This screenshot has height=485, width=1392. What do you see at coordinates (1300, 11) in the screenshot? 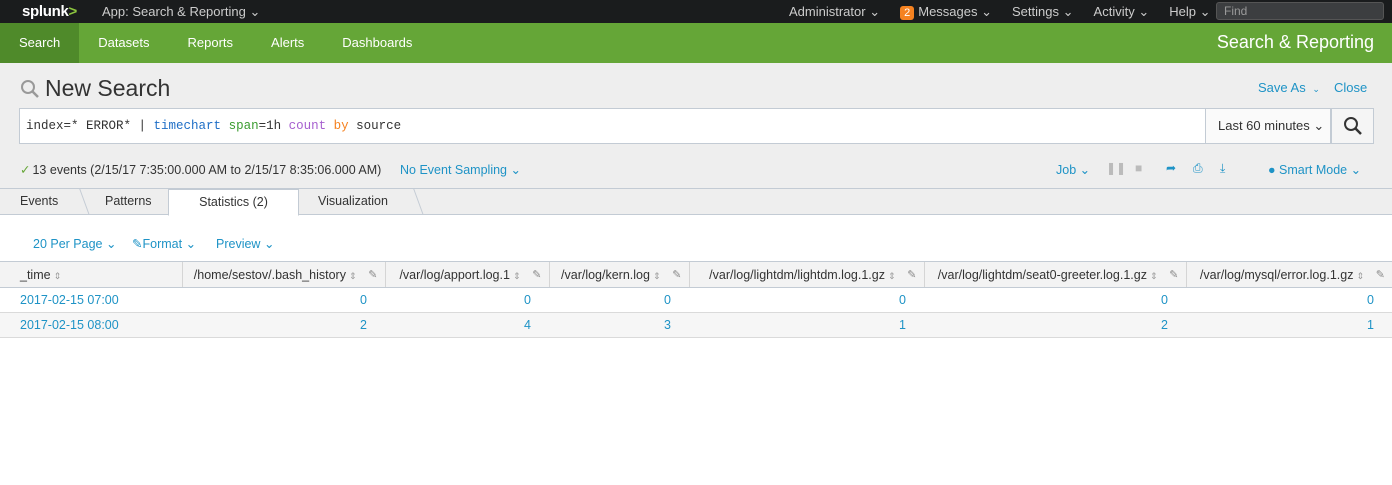
I see `find-input: Find` at bounding box center [1300, 11].